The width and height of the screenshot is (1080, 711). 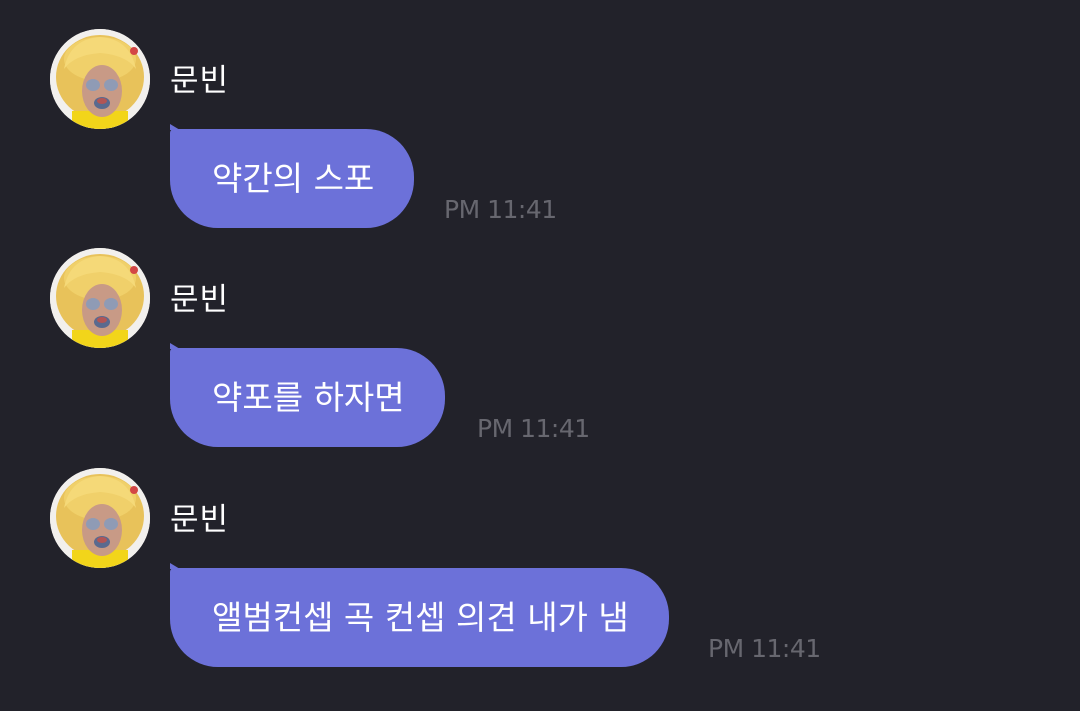 I want to click on message-bubble: 약포를 하자면, so click(x=307, y=395).